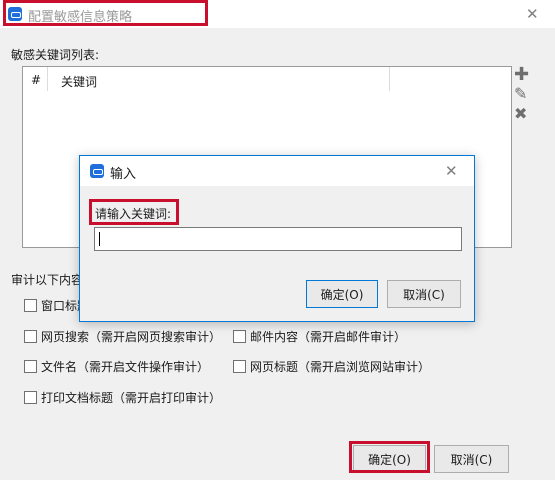  Describe the element at coordinates (131, 398) in the screenshot. I see `checkbox-label: 打印文档标题（需开启打印审计）` at that location.